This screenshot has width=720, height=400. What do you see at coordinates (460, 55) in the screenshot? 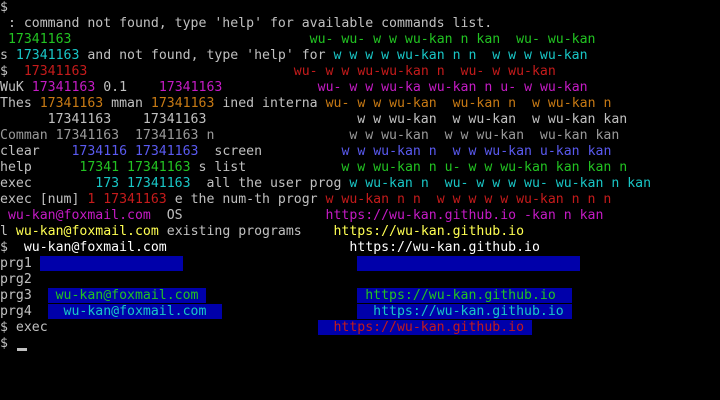
I see `terminal-text-segment: w w w w wu-kan n n w w w wu-kan` at bounding box center [460, 55].